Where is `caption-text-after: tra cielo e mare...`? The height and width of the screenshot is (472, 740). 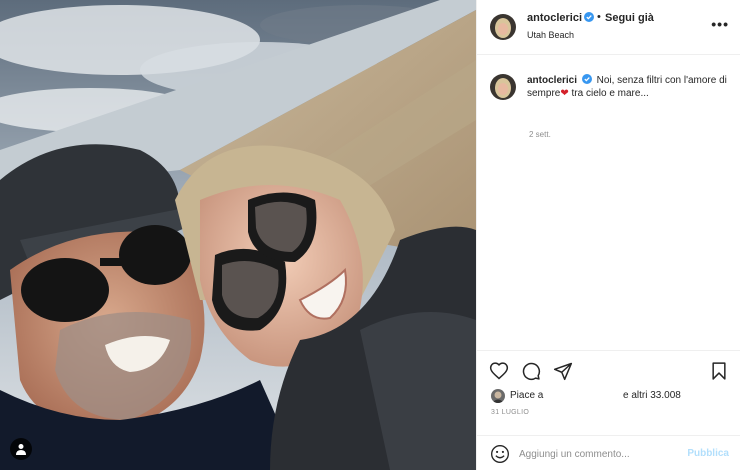 caption-text-after: tra cielo e mare... is located at coordinates (608, 93).